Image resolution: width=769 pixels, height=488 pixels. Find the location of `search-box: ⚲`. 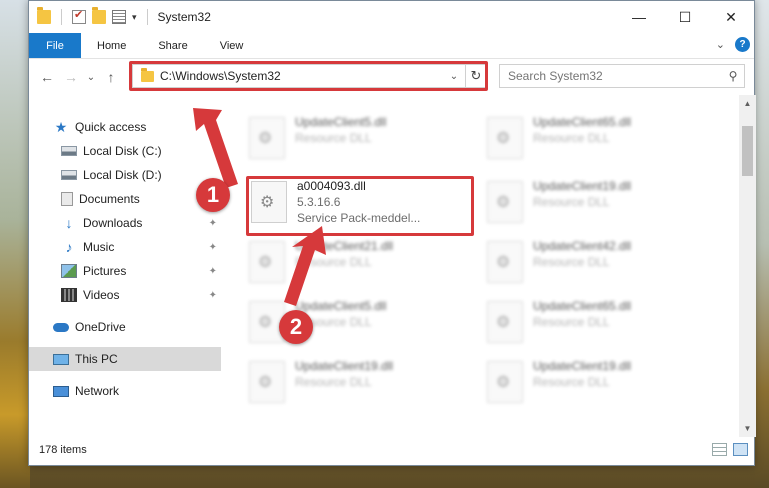

search-box: ⚲ is located at coordinates (622, 76).